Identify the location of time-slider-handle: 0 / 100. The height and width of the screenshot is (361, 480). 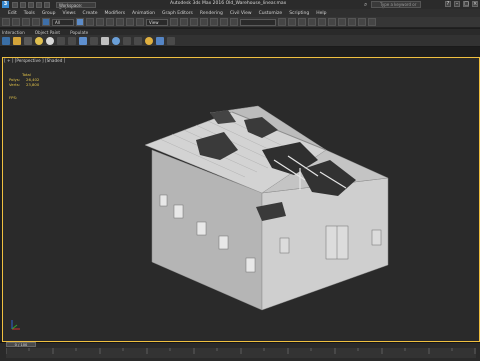
(21, 344).